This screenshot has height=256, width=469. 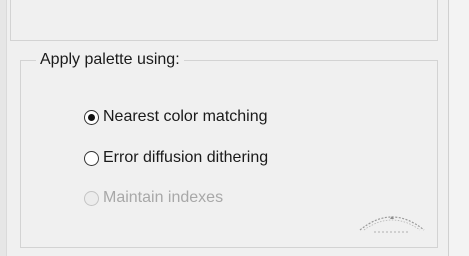 What do you see at coordinates (186, 157) in the screenshot?
I see `radio-label: Error diffusion dithering` at bounding box center [186, 157].